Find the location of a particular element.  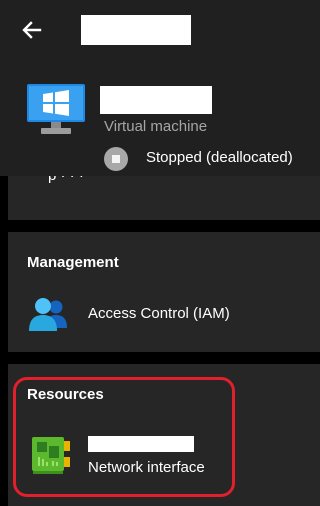

page-title-redacted is located at coordinates (136, 30).